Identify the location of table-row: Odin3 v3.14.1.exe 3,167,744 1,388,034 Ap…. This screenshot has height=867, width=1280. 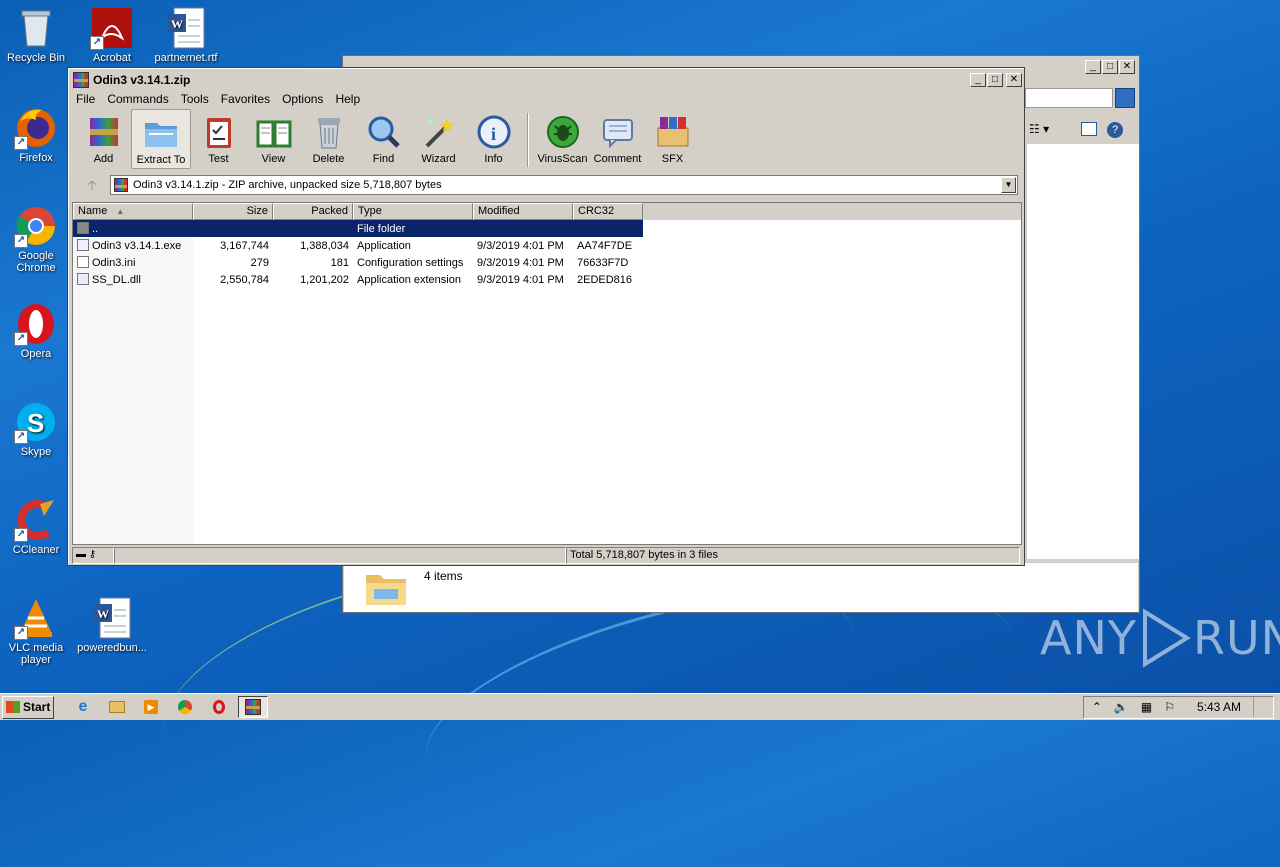
(547, 245).